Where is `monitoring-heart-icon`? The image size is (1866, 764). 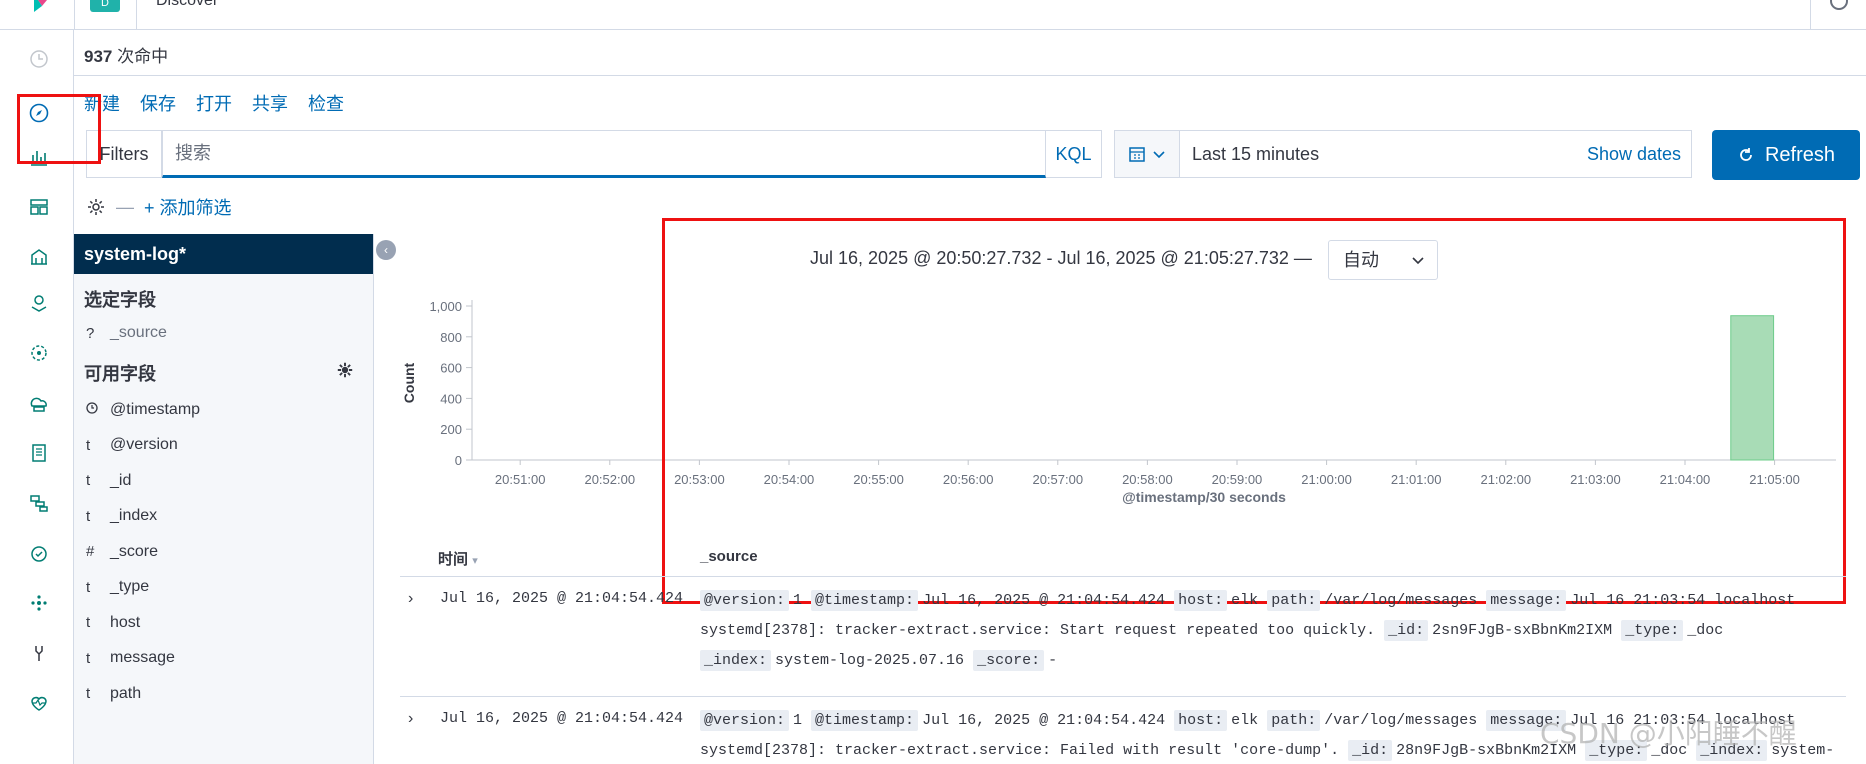 monitoring-heart-icon is located at coordinates (39, 703).